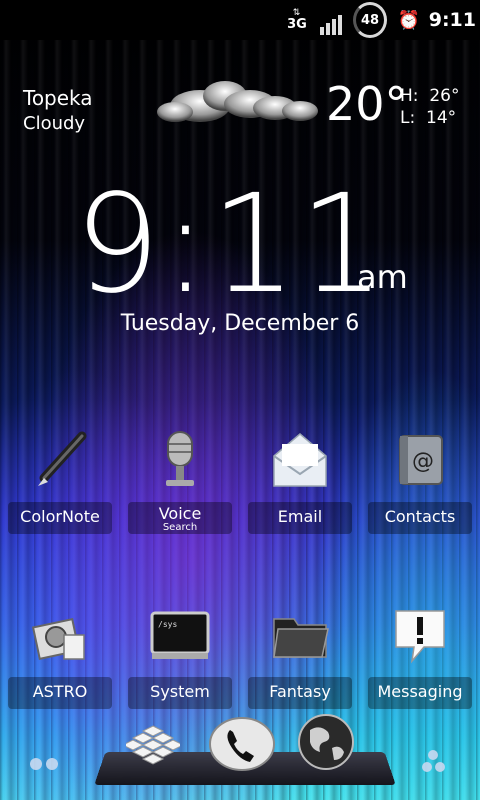 The width and height of the screenshot is (480, 800). I want to click on low-value: 14°, so click(441, 118).